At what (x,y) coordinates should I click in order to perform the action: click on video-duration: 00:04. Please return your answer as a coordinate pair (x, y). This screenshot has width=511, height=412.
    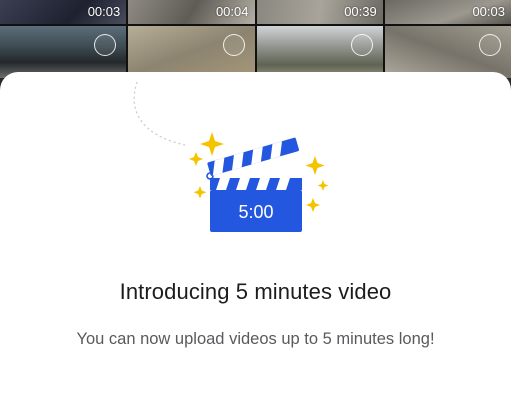
    Looking at the image, I should click on (232, 11).